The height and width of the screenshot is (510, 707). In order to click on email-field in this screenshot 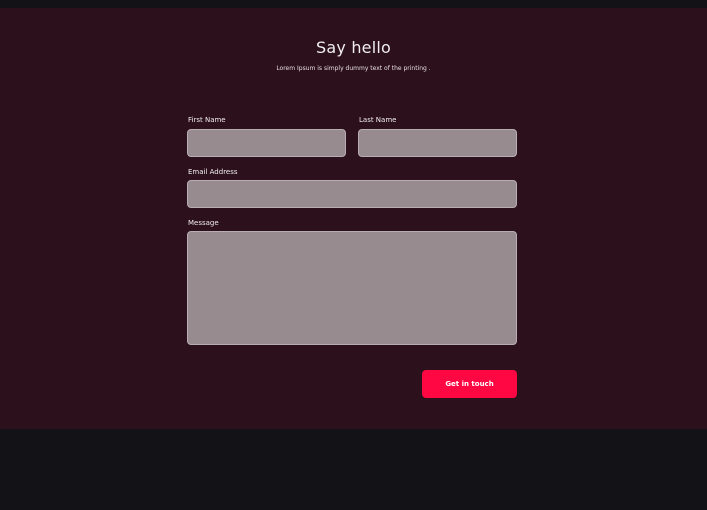, I will do `click(352, 194)`.